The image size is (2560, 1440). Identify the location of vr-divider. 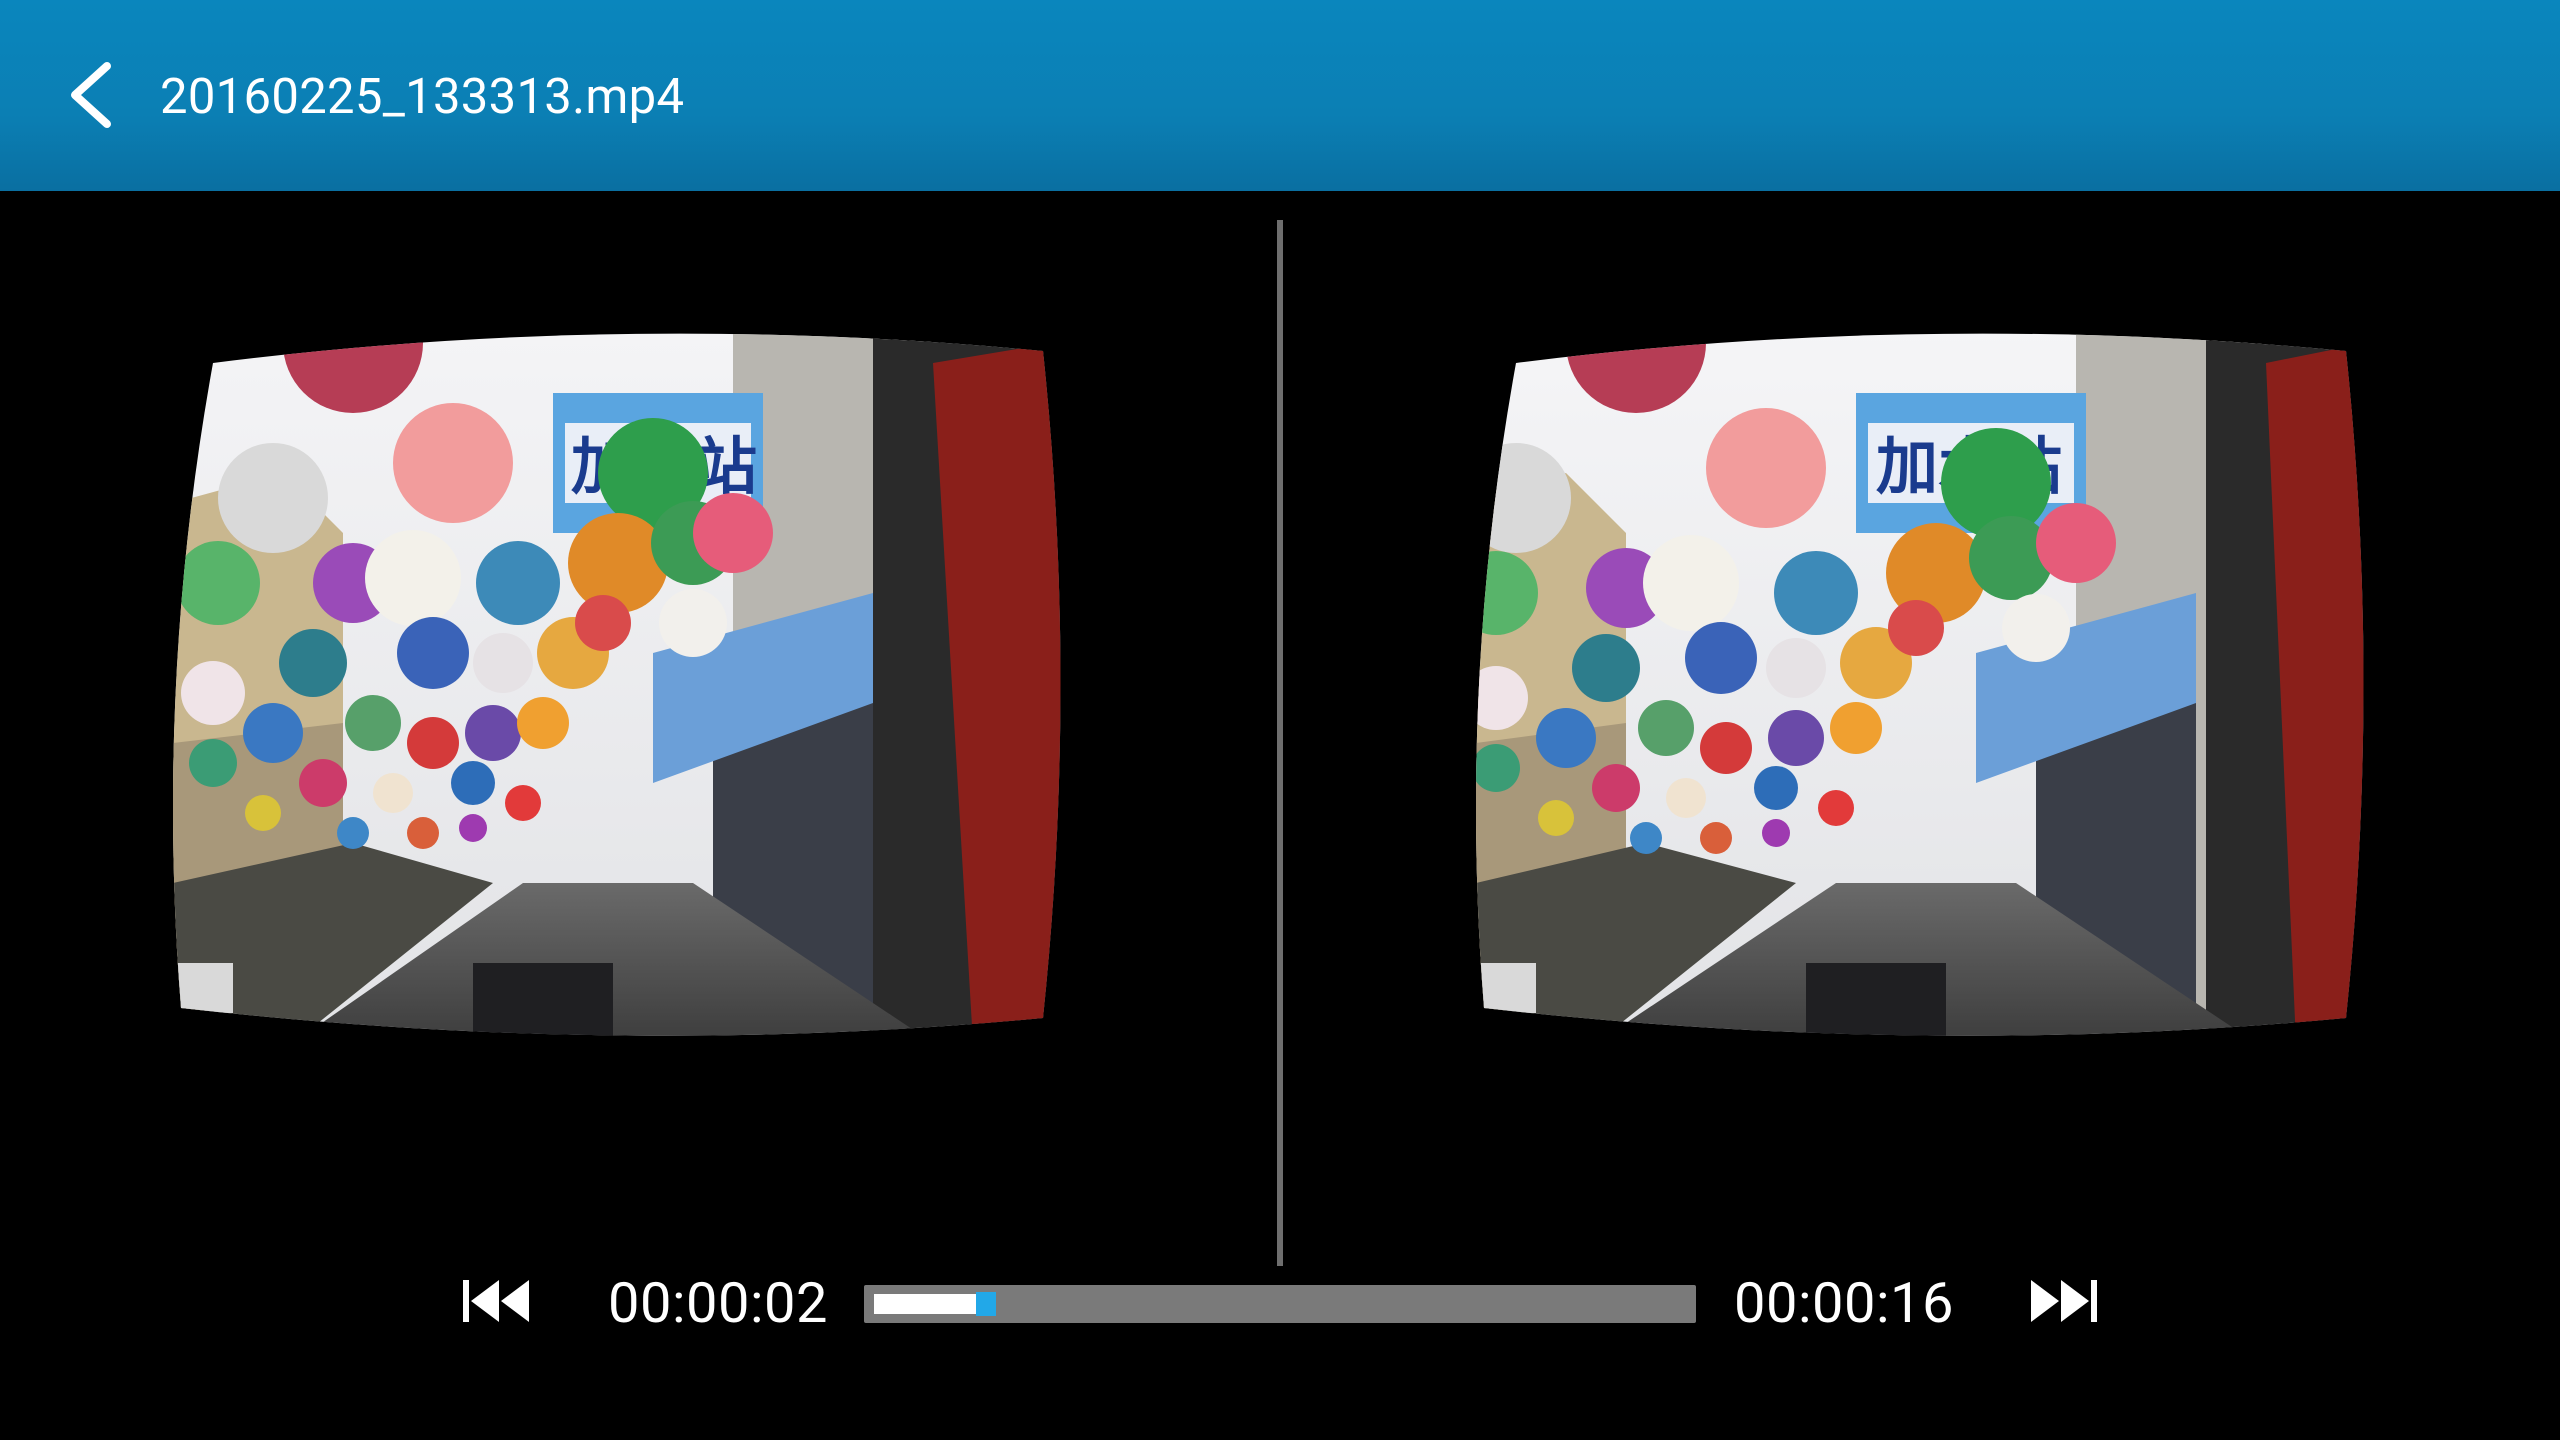
(1280, 743).